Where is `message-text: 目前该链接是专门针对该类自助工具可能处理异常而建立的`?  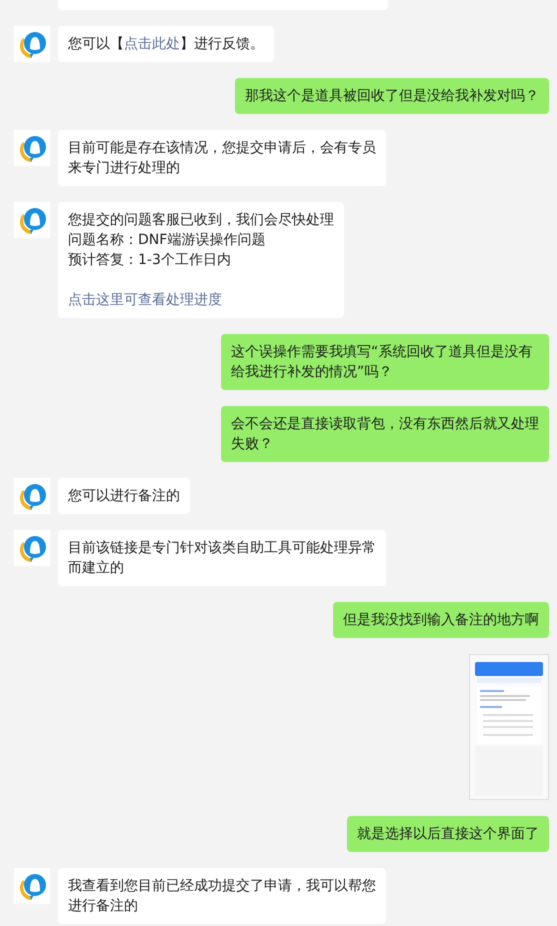 message-text: 目前该链接是专门针对该类自助工具可能处理异常而建立的 is located at coordinates (222, 558).